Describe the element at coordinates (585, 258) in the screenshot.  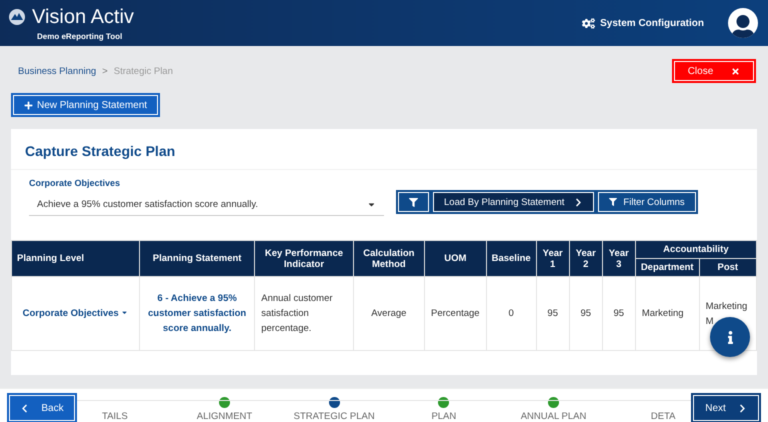
I see `column-header: Year 2` at that location.